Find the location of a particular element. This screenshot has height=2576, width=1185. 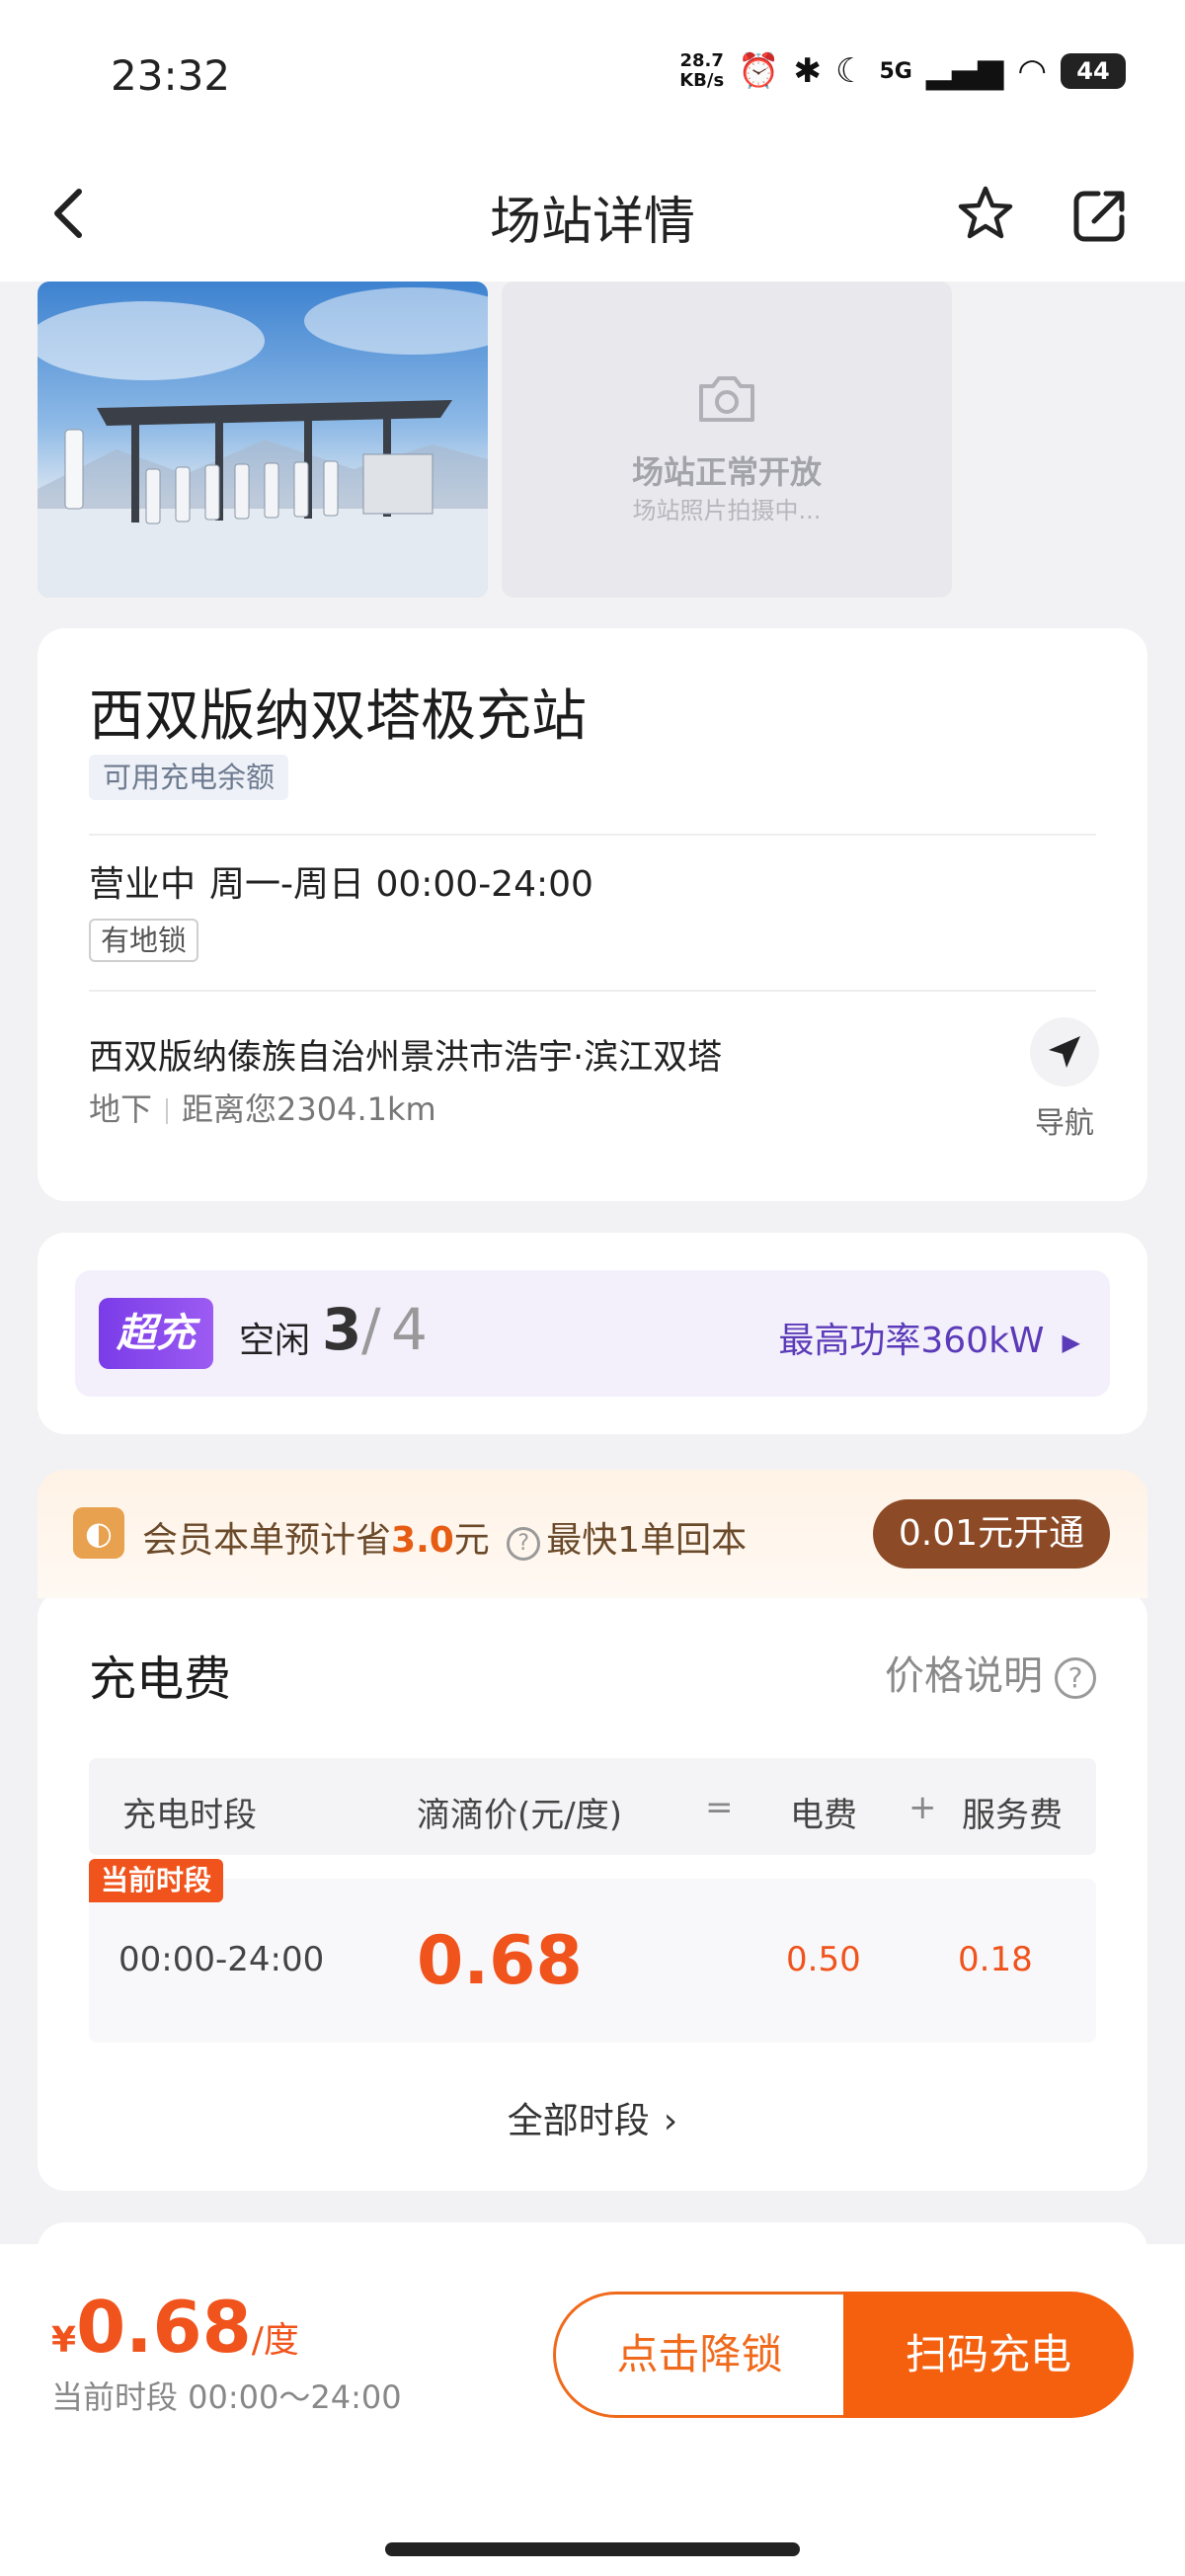

price-value: 0.68 is located at coordinates (164, 2327).